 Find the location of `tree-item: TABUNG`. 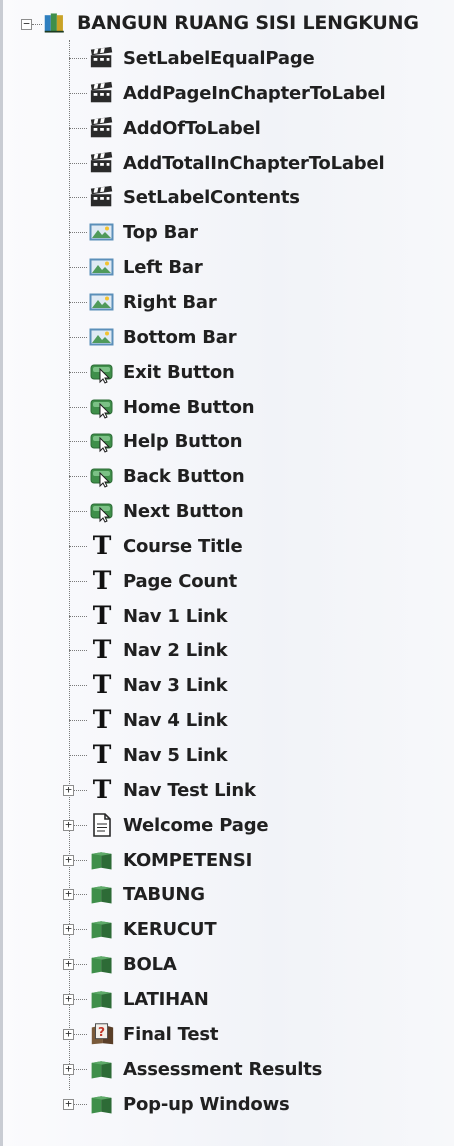

tree-item: TABUNG is located at coordinates (147, 894).